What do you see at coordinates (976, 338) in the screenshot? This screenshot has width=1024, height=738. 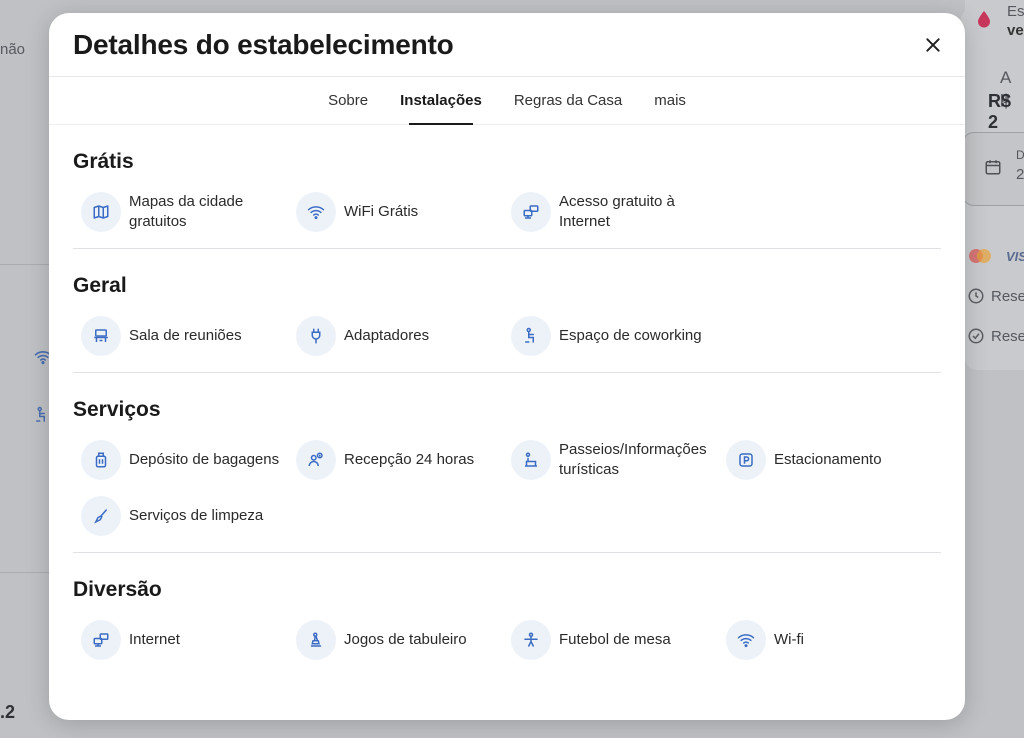 I see `check-circle-icon` at bounding box center [976, 338].